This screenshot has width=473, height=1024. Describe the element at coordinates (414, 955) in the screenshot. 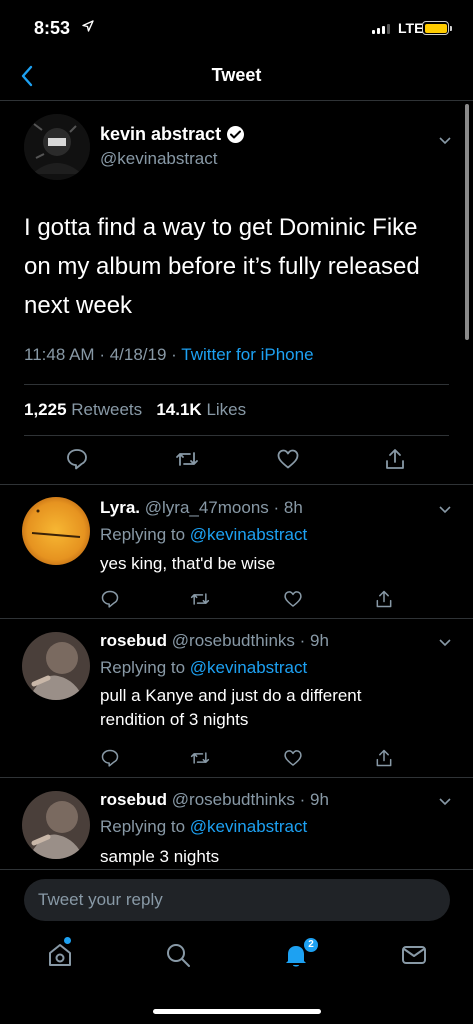

I see `messages-envelope-icon` at that location.